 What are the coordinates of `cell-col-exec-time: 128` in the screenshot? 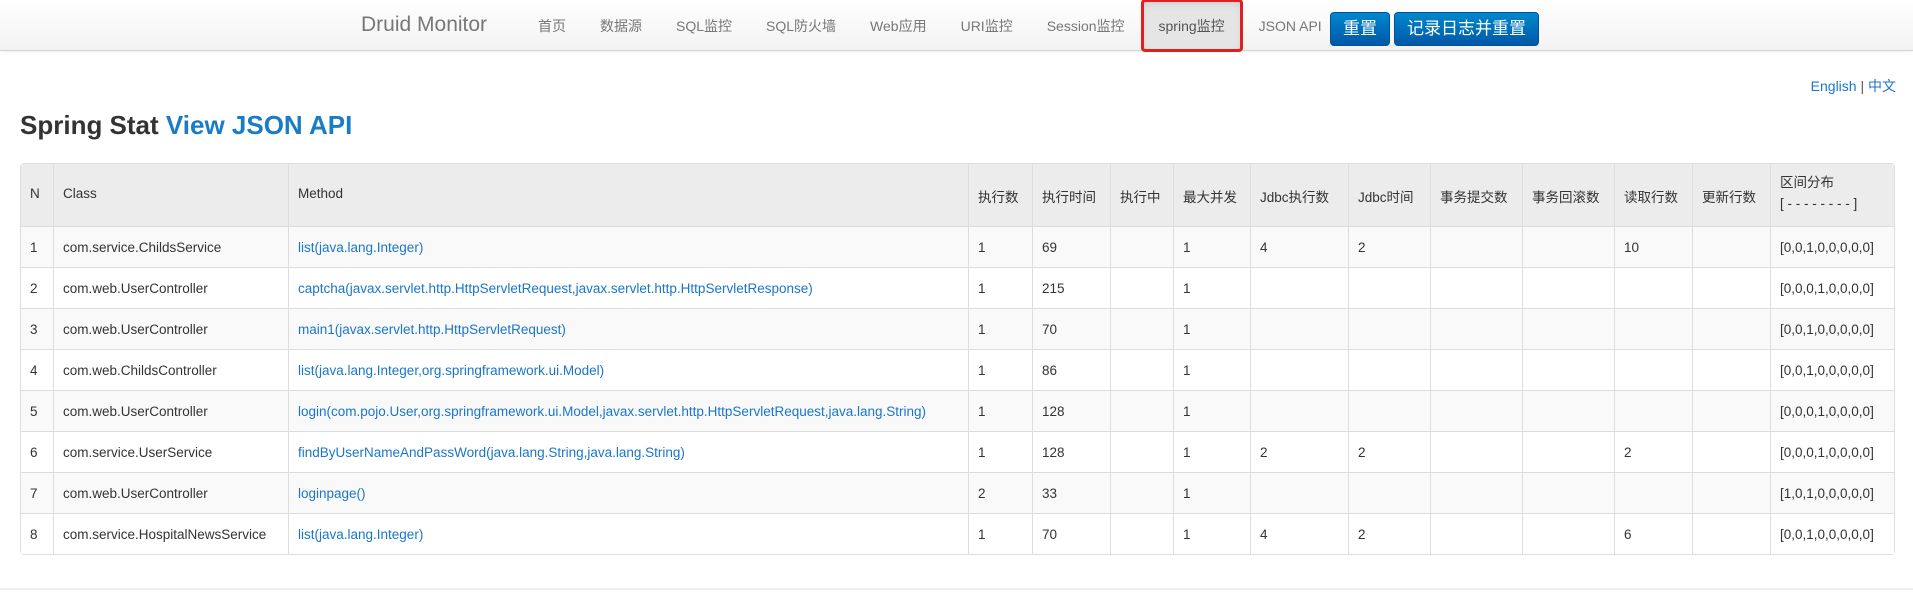 It's located at (1071, 410).